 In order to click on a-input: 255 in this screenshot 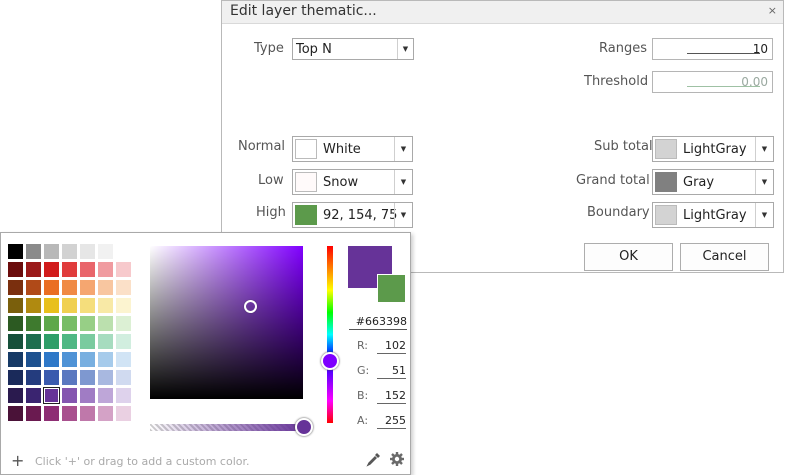, I will do `click(391, 421)`.